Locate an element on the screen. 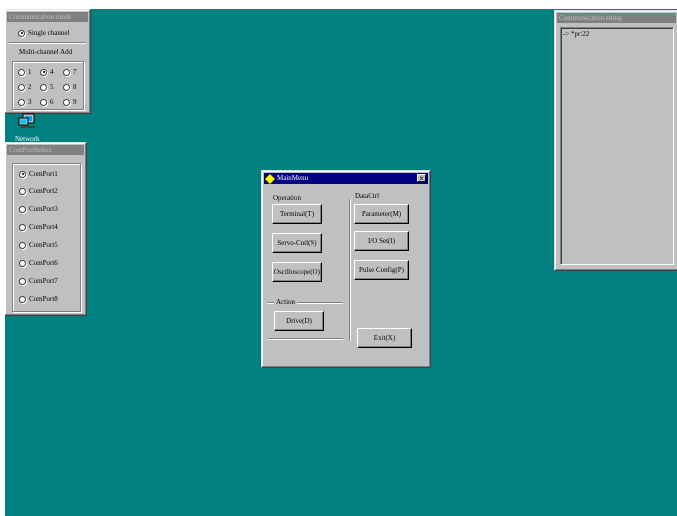 This screenshot has height=516, width=677. main-menu-titlebar: MainMenu is located at coordinates (346, 178).